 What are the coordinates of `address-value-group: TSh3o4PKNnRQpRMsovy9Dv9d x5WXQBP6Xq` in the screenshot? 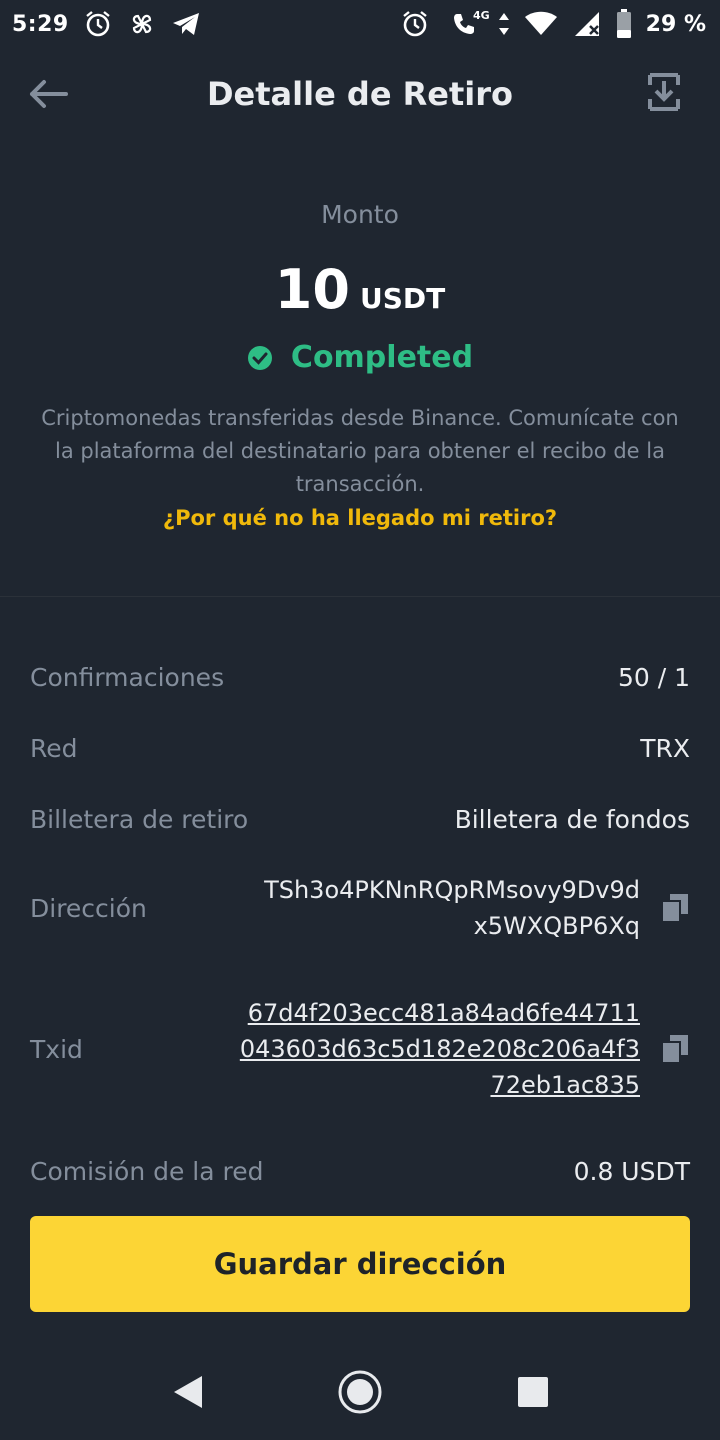 It's located at (477, 908).